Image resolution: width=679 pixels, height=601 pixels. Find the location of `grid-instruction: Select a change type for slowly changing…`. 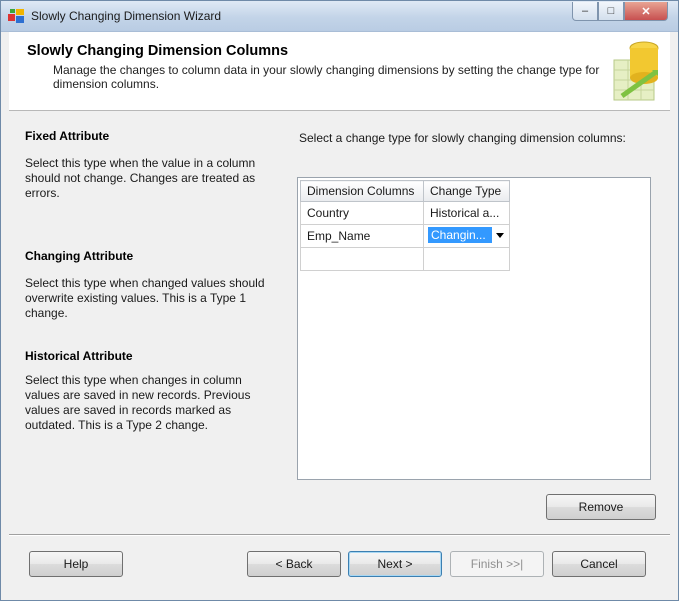

grid-instruction: Select a change type for slowly changing… is located at coordinates (462, 138).